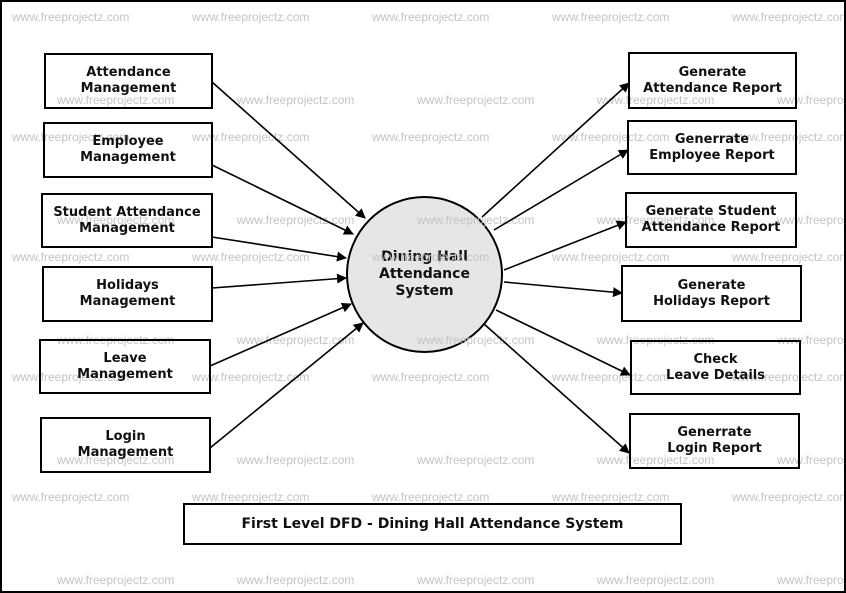 The height and width of the screenshot is (593, 846). I want to click on output-check-leave-details: Check Leave Details, so click(715, 367).